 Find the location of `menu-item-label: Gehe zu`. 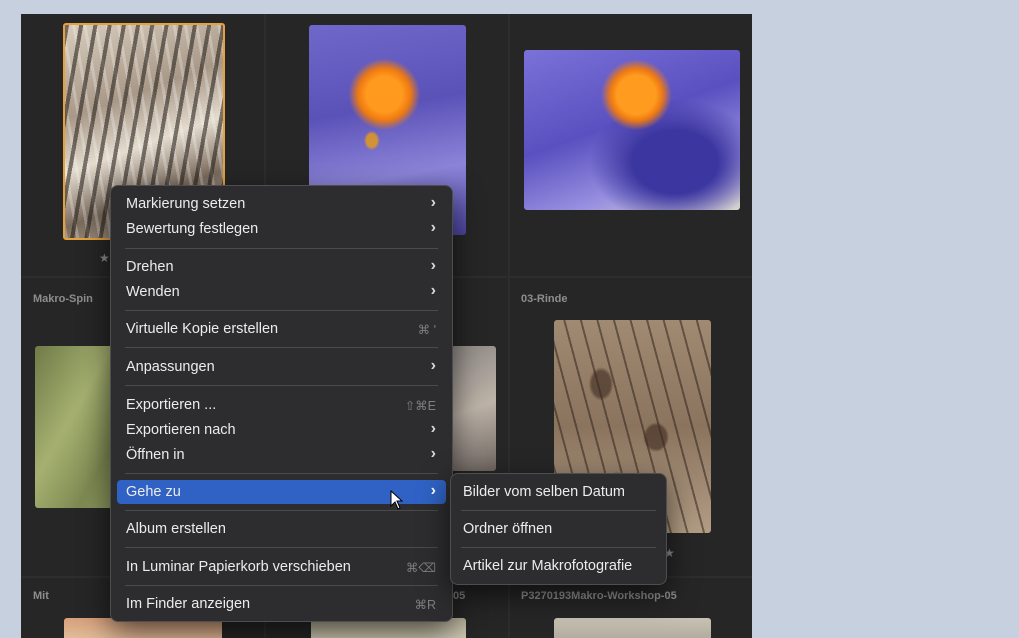

menu-item-label: Gehe zu is located at coordinates (153, 492).